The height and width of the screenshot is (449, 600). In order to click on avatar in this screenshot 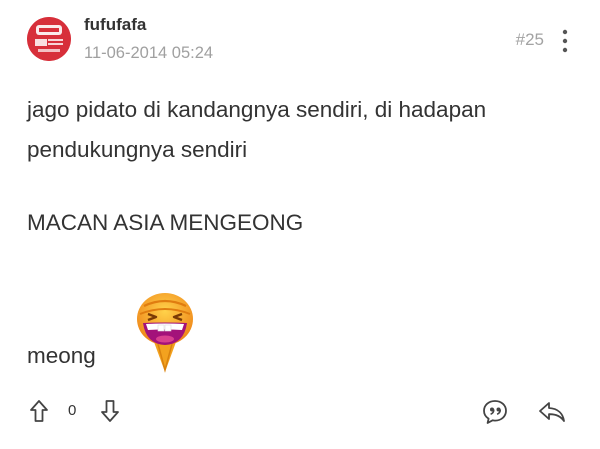, I will do `click(49, 39)`.